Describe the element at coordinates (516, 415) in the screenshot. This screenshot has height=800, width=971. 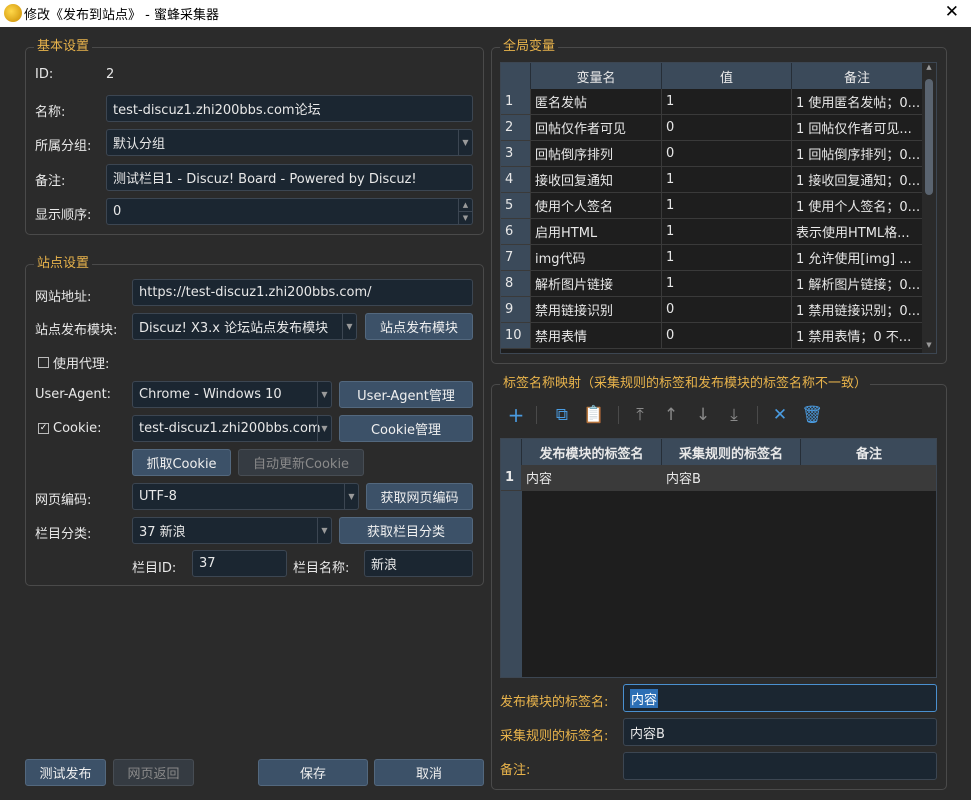
I see `add-icon: +` at that location.